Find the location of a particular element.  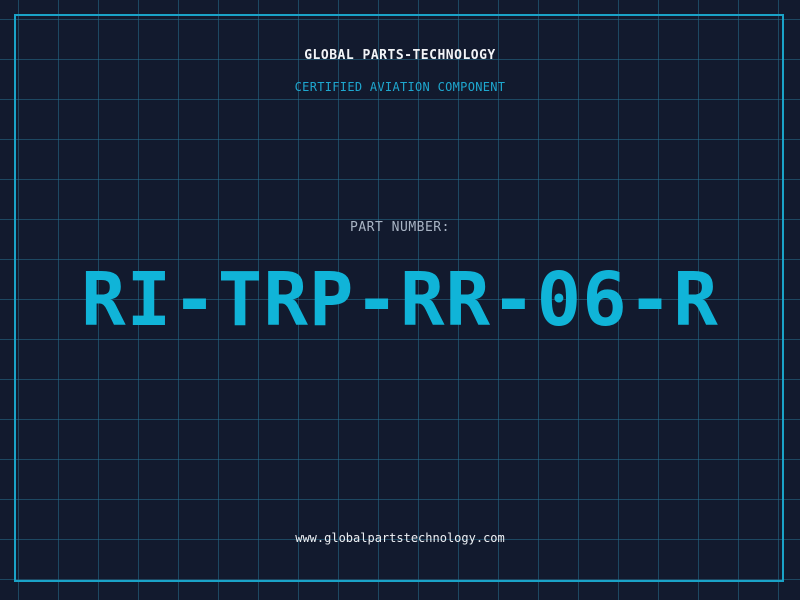

part-number-value: RI-TRP-RR-06-R is located at coordinates (400, 300).